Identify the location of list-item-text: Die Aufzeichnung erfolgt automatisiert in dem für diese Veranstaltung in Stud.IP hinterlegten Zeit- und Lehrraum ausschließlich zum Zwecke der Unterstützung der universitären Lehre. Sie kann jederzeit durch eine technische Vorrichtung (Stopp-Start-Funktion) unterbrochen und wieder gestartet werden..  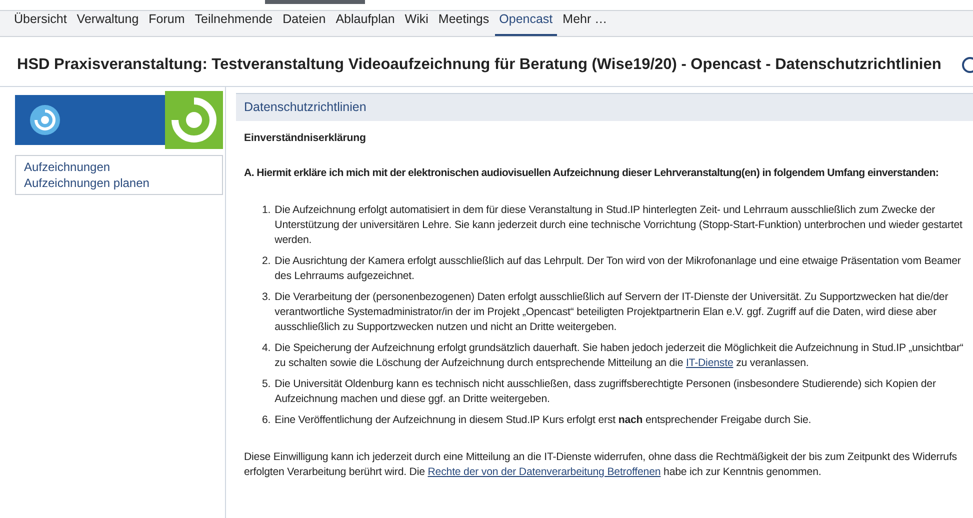
(619, 225).